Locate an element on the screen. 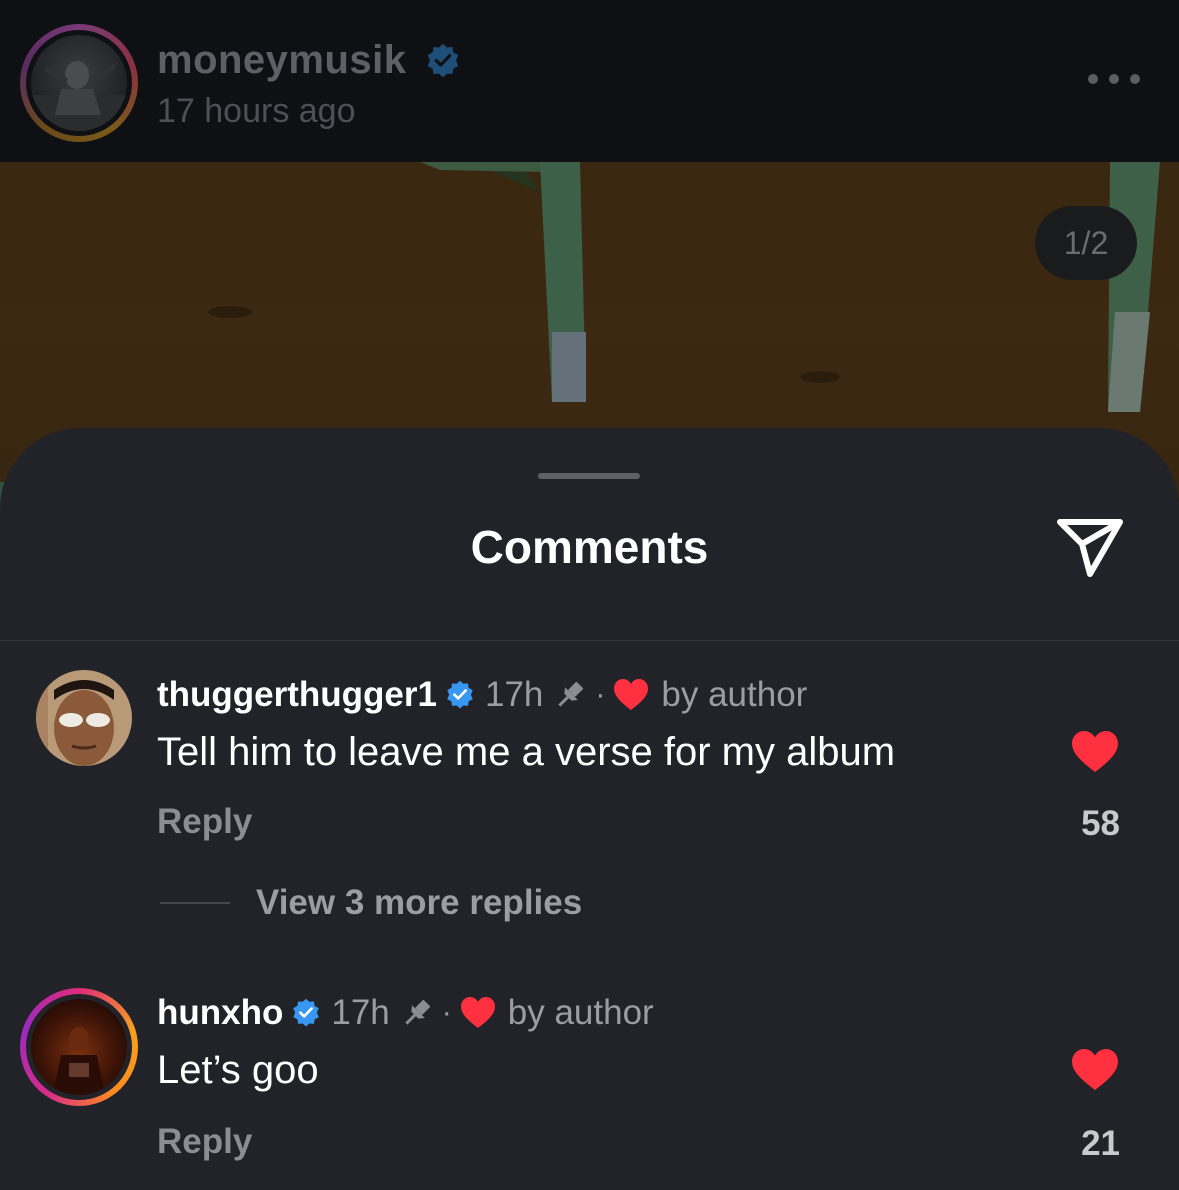  poster-username: moneymusik is located at coordinates (282, 60).